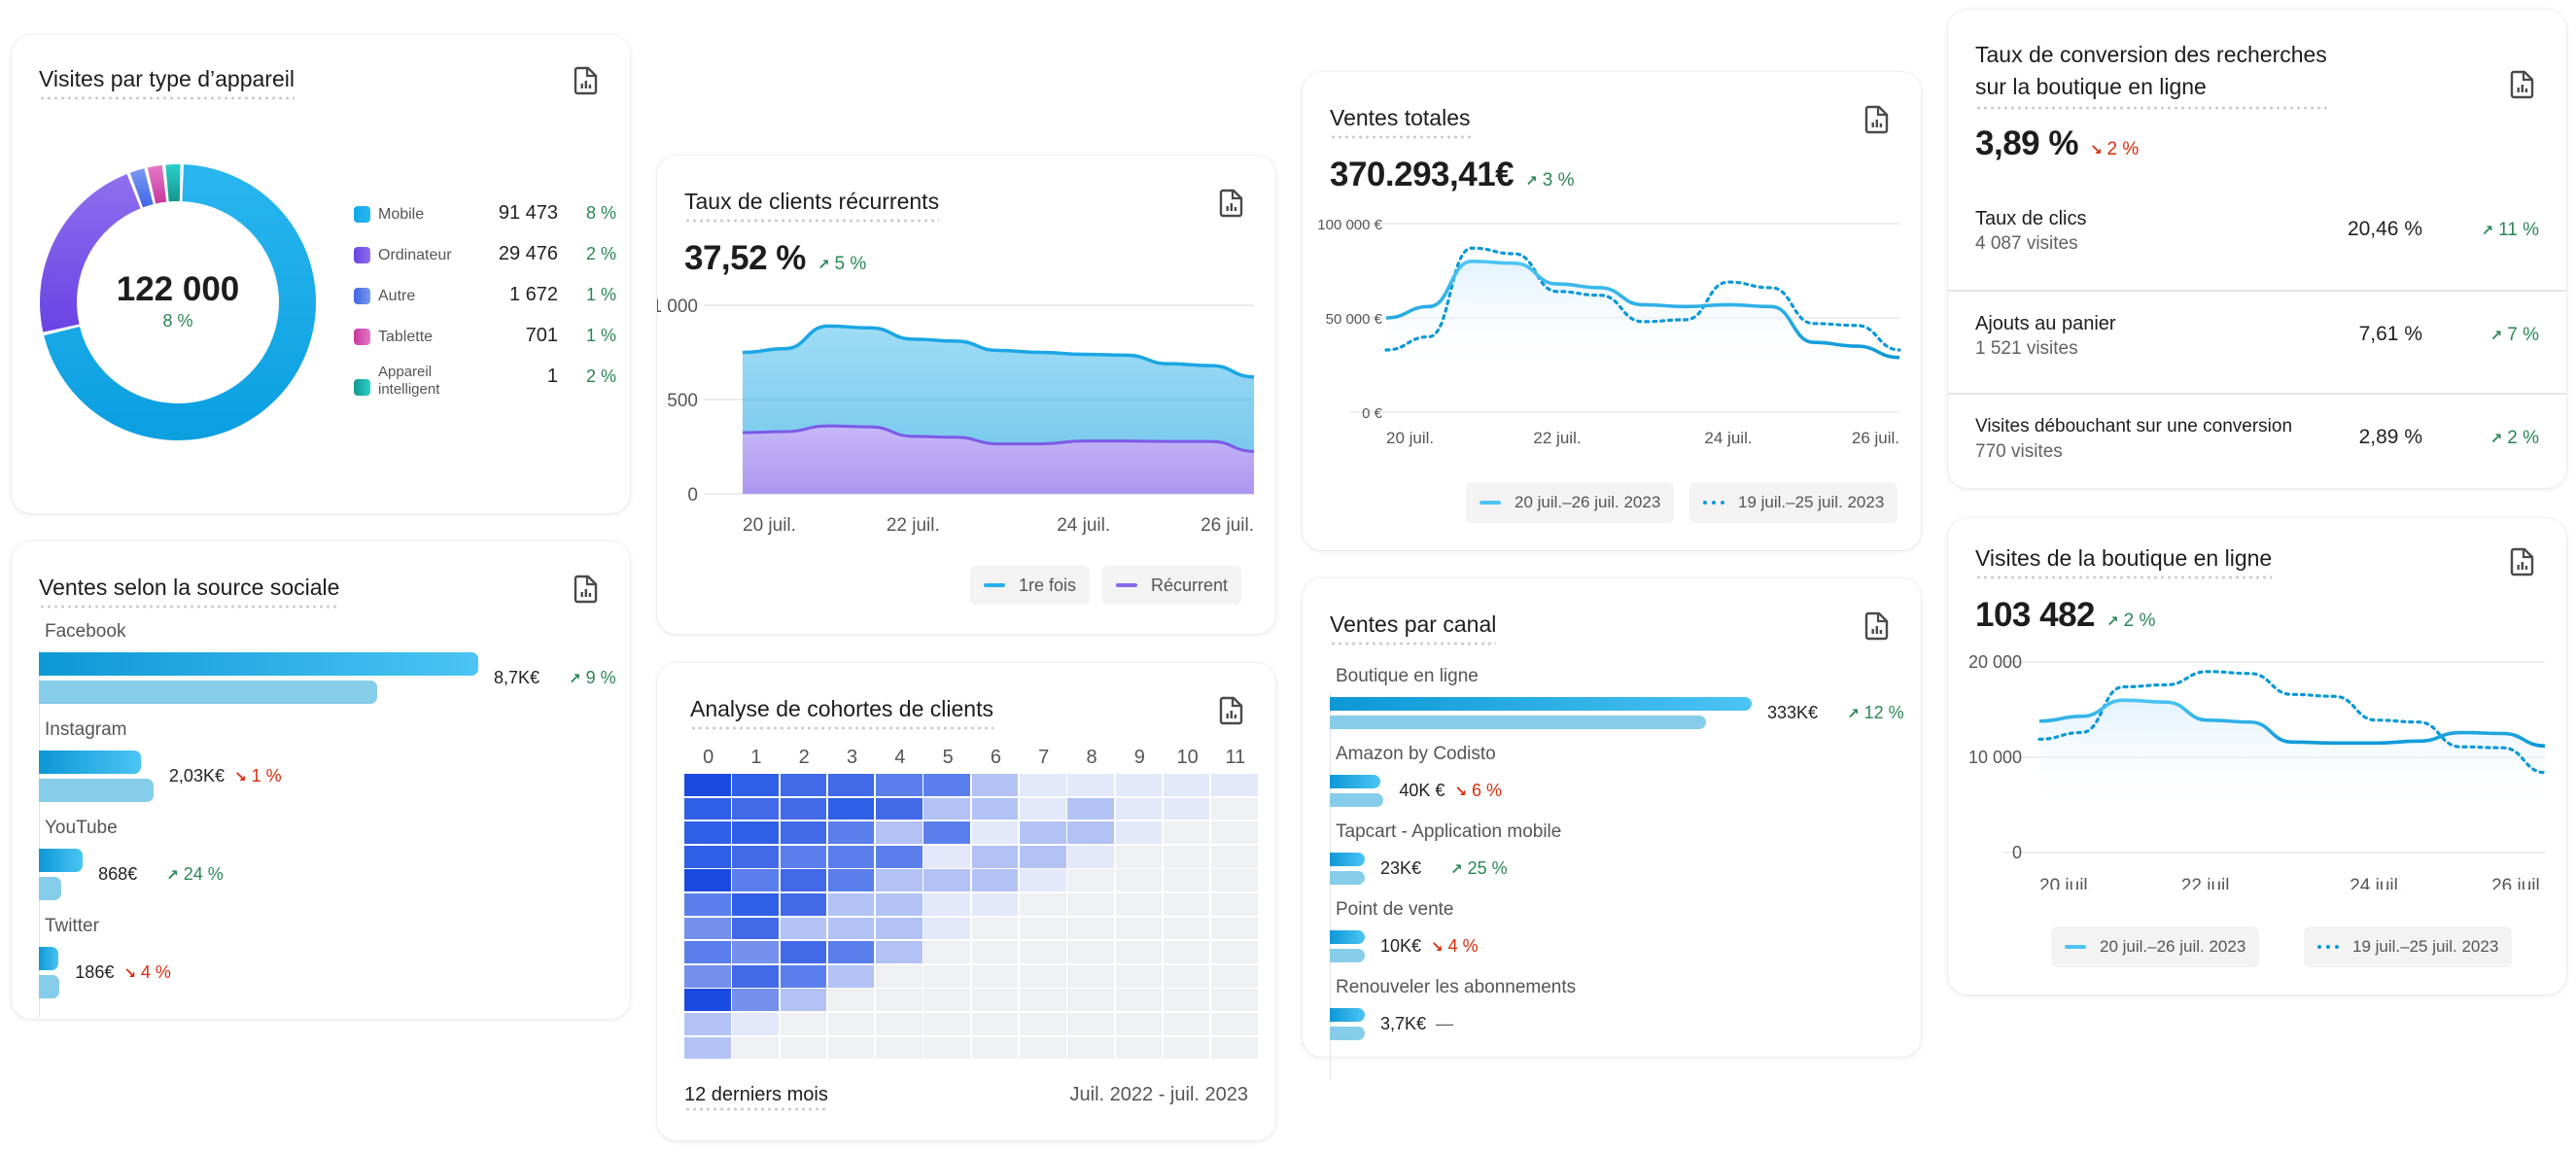  Describe the element at coordinates (842, 712) in the screenshot. I see `card-title: Analyse de cohortes de clients` at that location.